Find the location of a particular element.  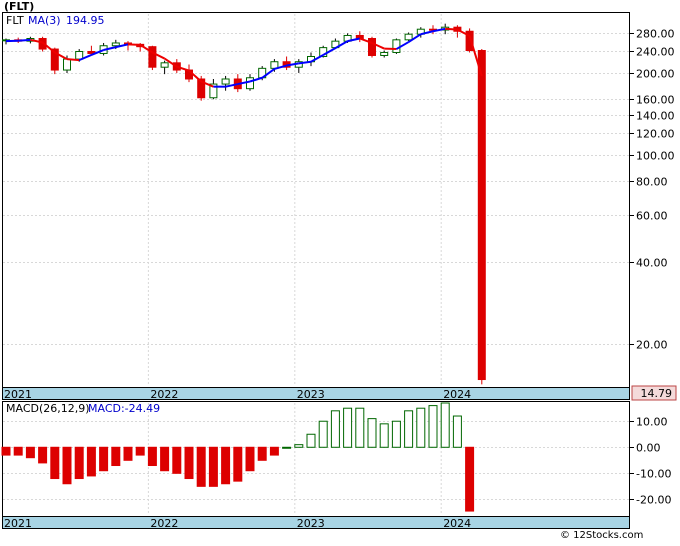

macd-x-label: 2022 is located at coordinates (164, 523).